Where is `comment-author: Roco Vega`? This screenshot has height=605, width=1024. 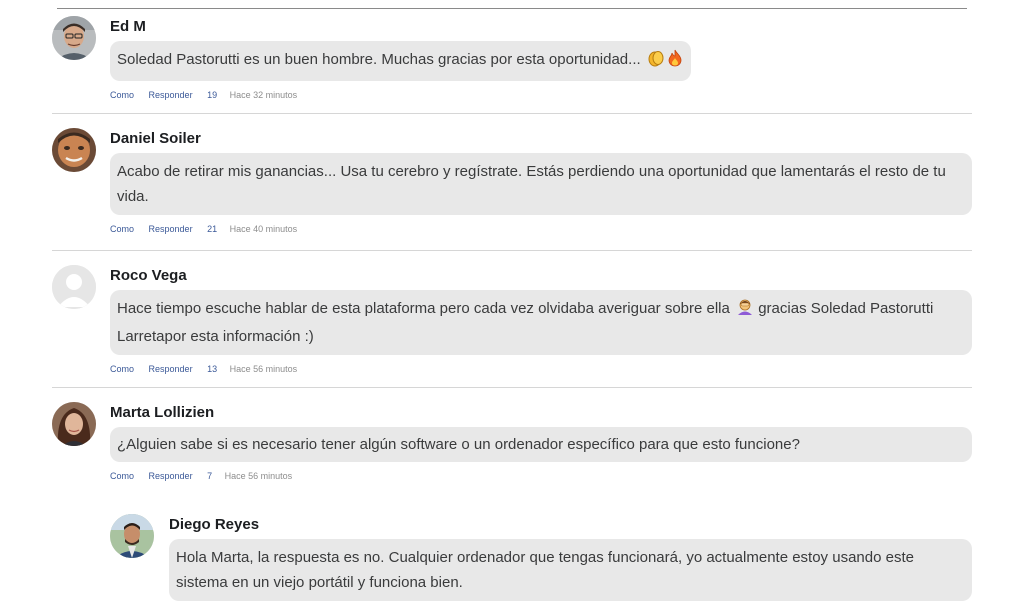 comment-author: Roco Vega is located at coordinates (541, 276).